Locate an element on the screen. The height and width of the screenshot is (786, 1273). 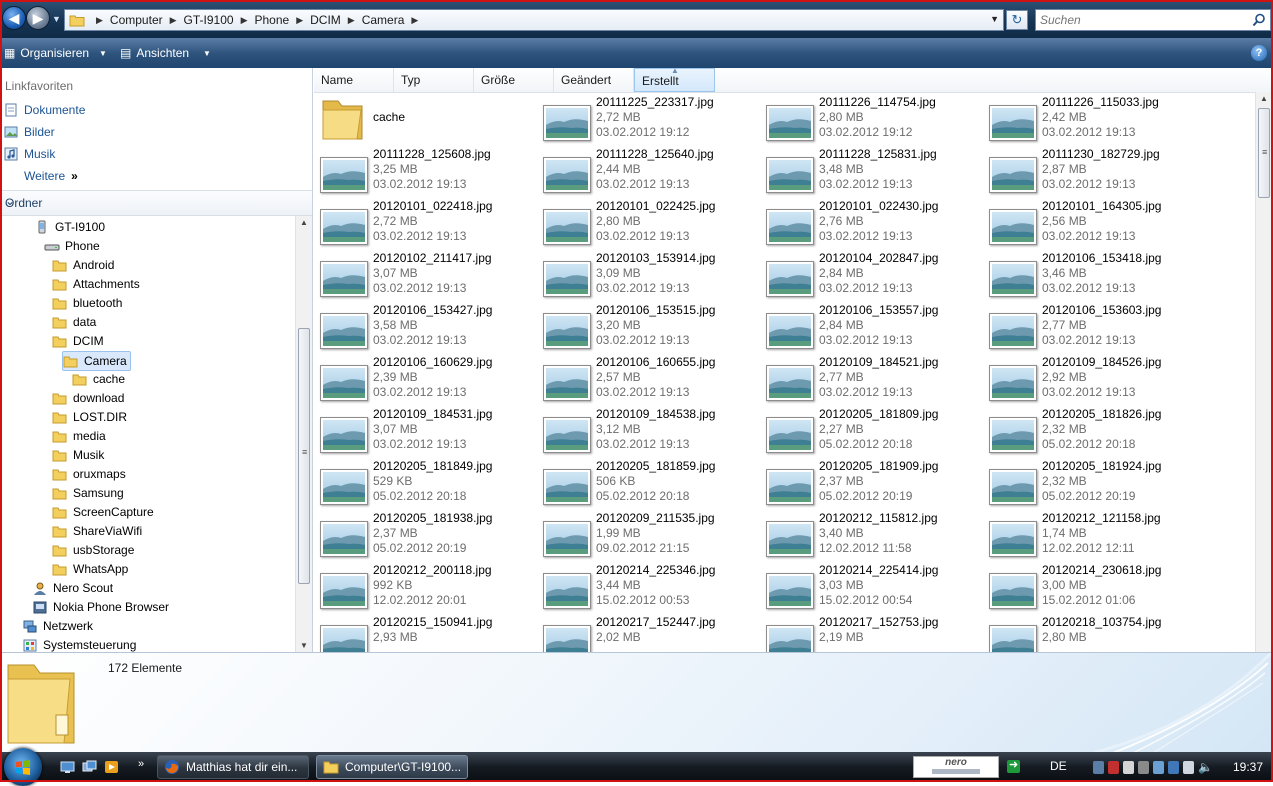
connection-tray-icon is located at coordinates (1173, 767).